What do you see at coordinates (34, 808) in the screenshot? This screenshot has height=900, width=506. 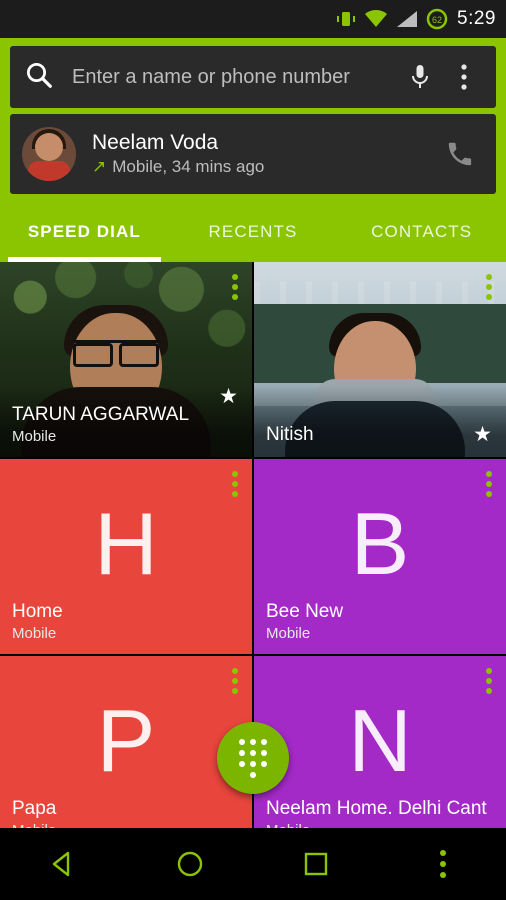 I see `tile-name: Papa` at bounding box center [34, 808].